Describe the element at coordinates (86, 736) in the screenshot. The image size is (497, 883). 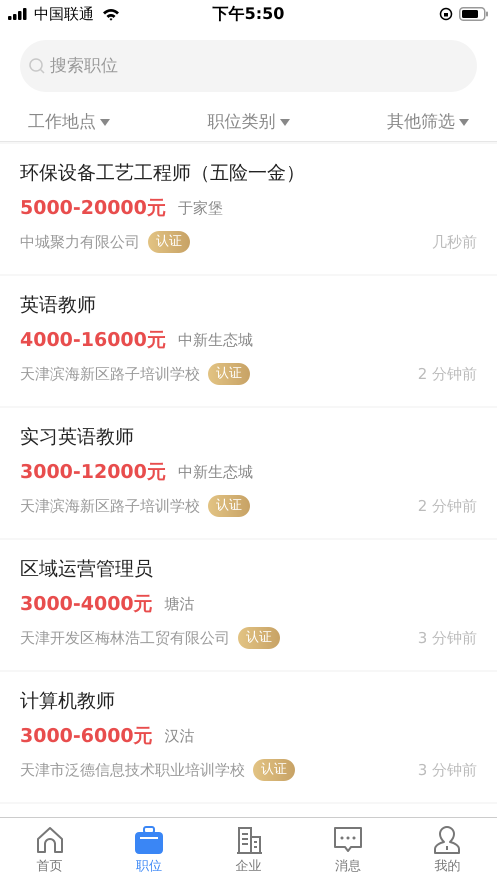
I see `salary: 3000-6000元` at that location.